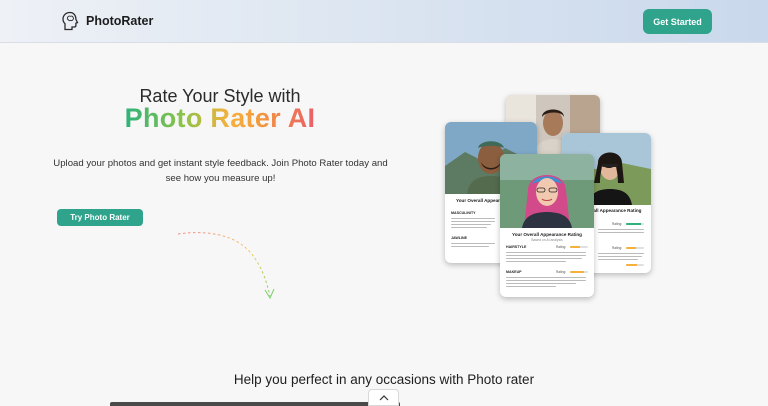 The width and height of the screenshot is (768, 406). I want to click on top-navbar: PhotoRater Get Started, so click(384, 21).